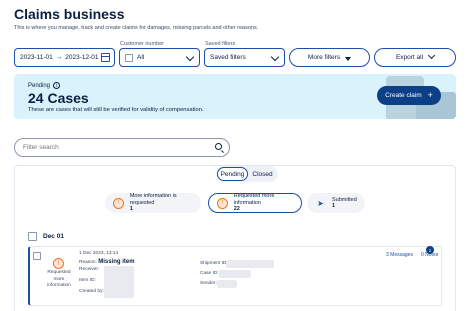 The height and width of the screenshot is (311, 474). I want to click on saved-filters-select: Saved filters, so click(244, 57).